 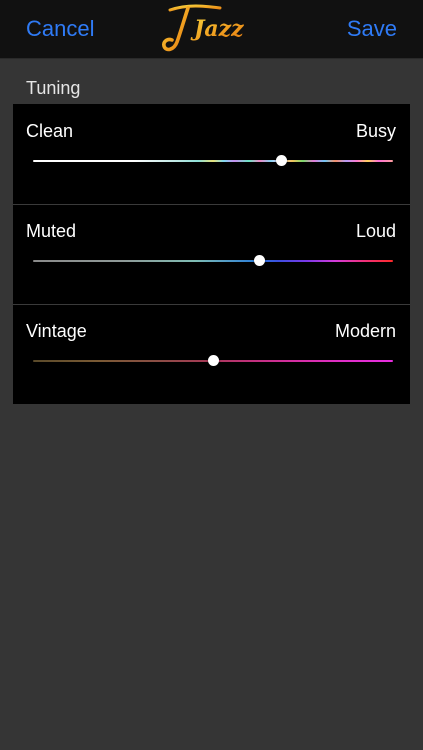 I want to click on section-title-tuning: Tuning, so click(x=53, y=88).